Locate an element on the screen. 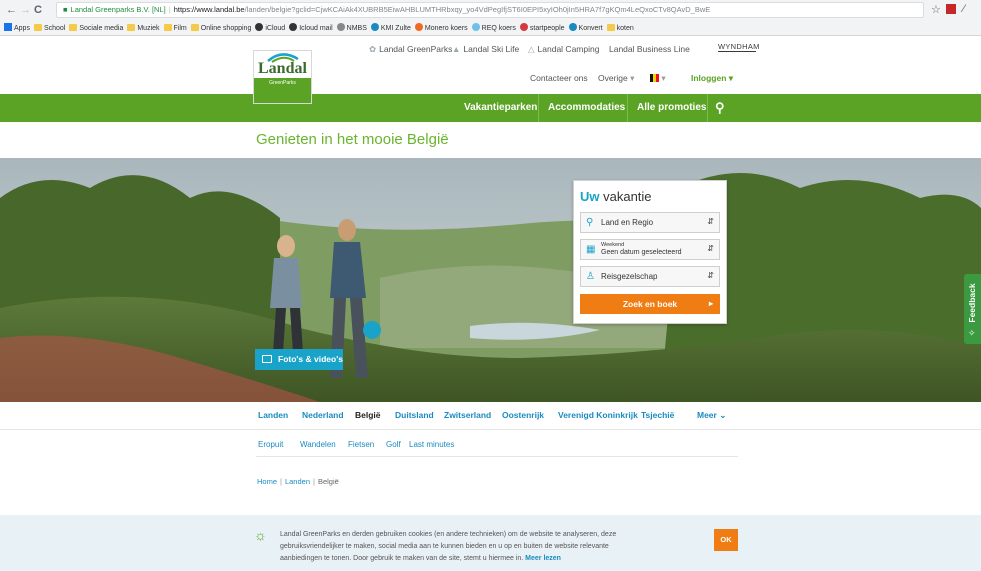 The width and height of the screenshot is (981, 571). bookmark-item: Muziek is located at coordinates (143, 28).